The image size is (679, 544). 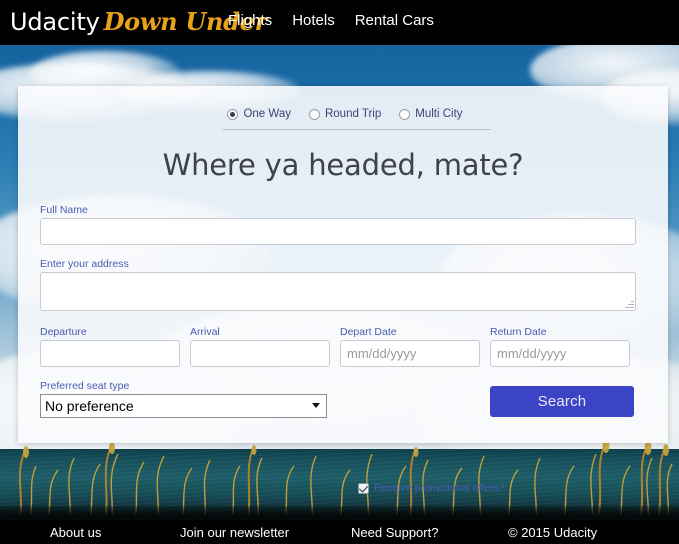 What do you see at coordinates (84, 264) in the screenshot?
I see `label-address: Enter your address` at bounding box center [84, 264].